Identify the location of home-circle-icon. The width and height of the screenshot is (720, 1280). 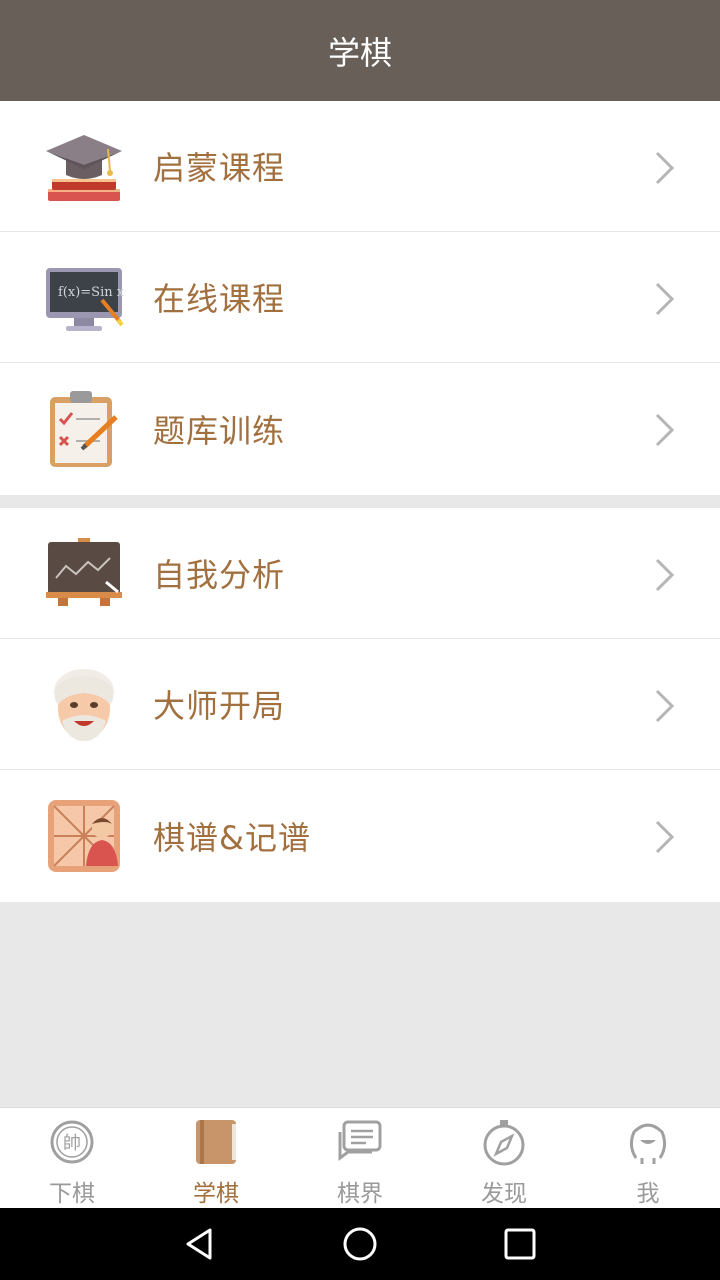
(360, 1244).